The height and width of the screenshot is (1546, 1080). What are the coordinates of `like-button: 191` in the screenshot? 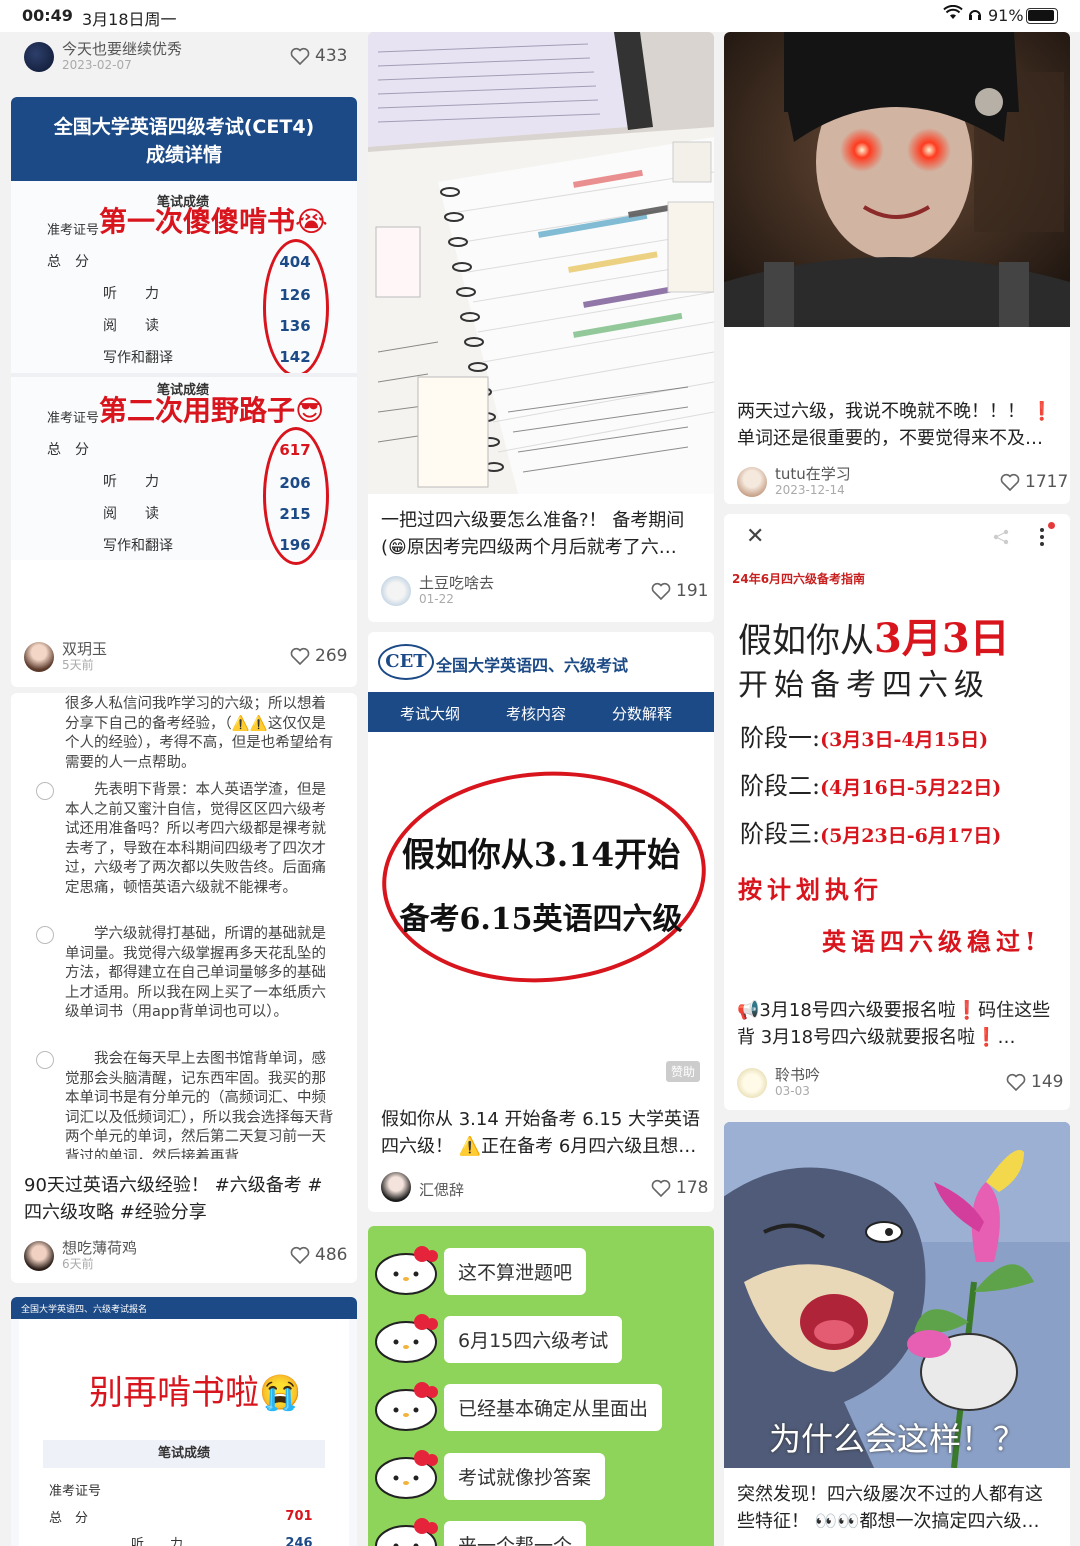 It's located at (679, 591).